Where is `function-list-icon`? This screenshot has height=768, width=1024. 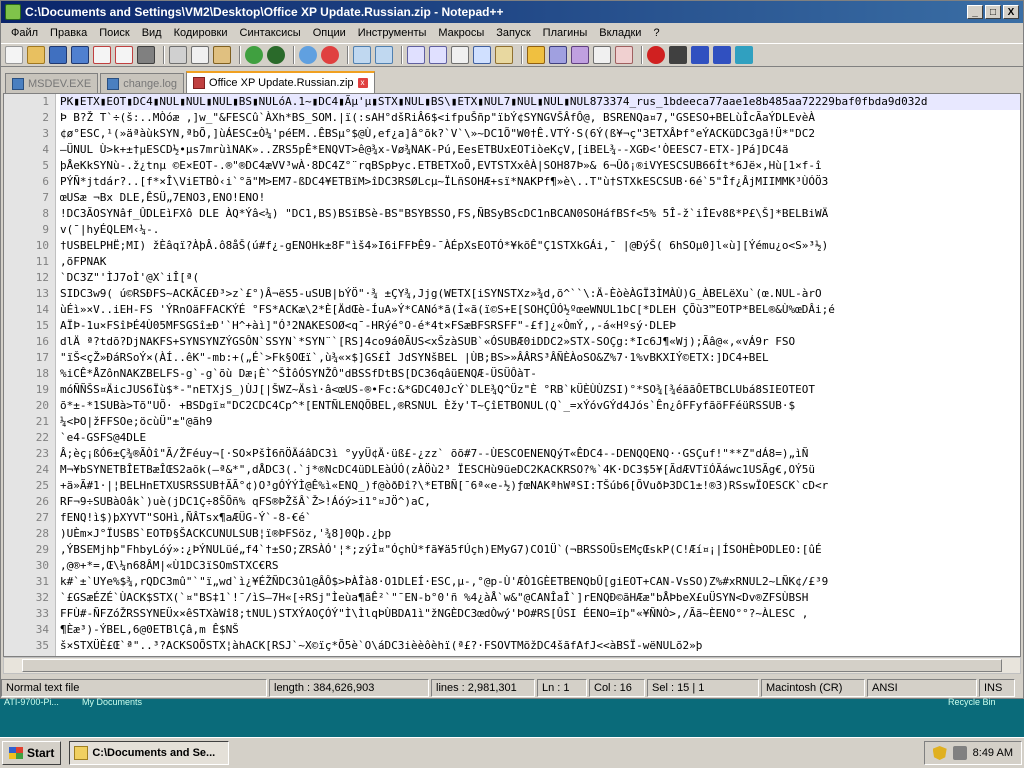 function-list-icon is located at coordinates (580, 55).